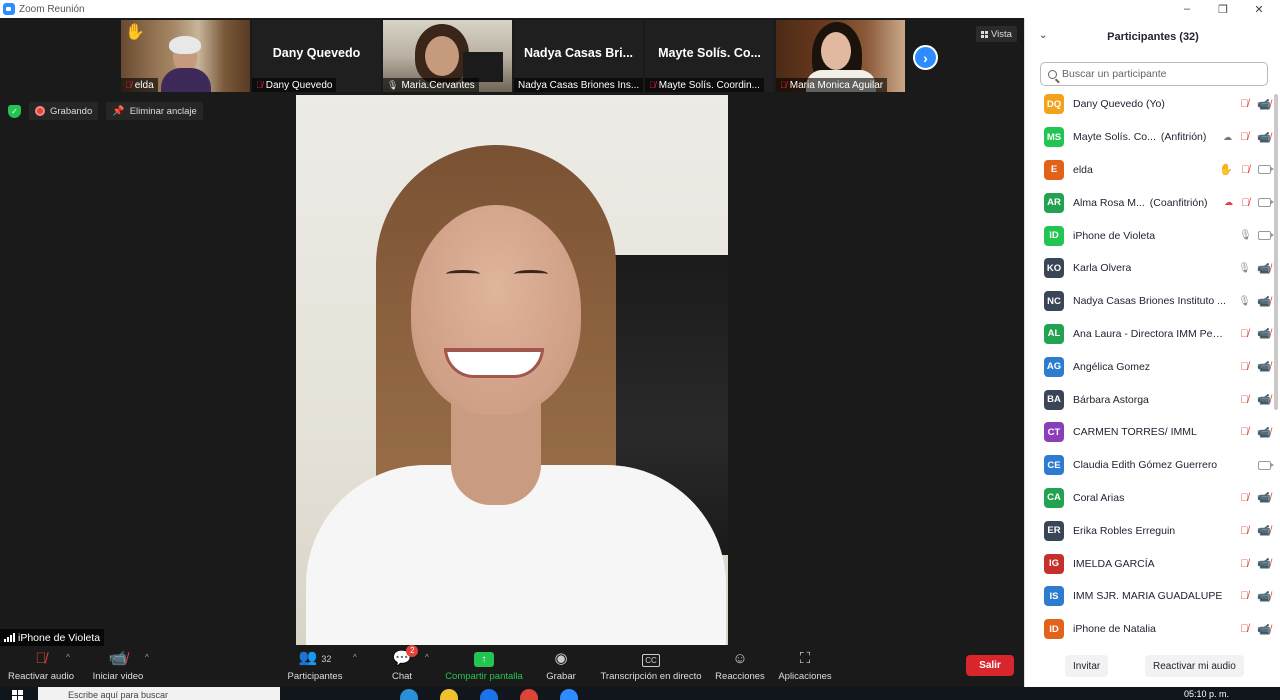 This screenshot has height=700, width=1280. I want to click on recording-indicator: Grabando, so click(64, 111).